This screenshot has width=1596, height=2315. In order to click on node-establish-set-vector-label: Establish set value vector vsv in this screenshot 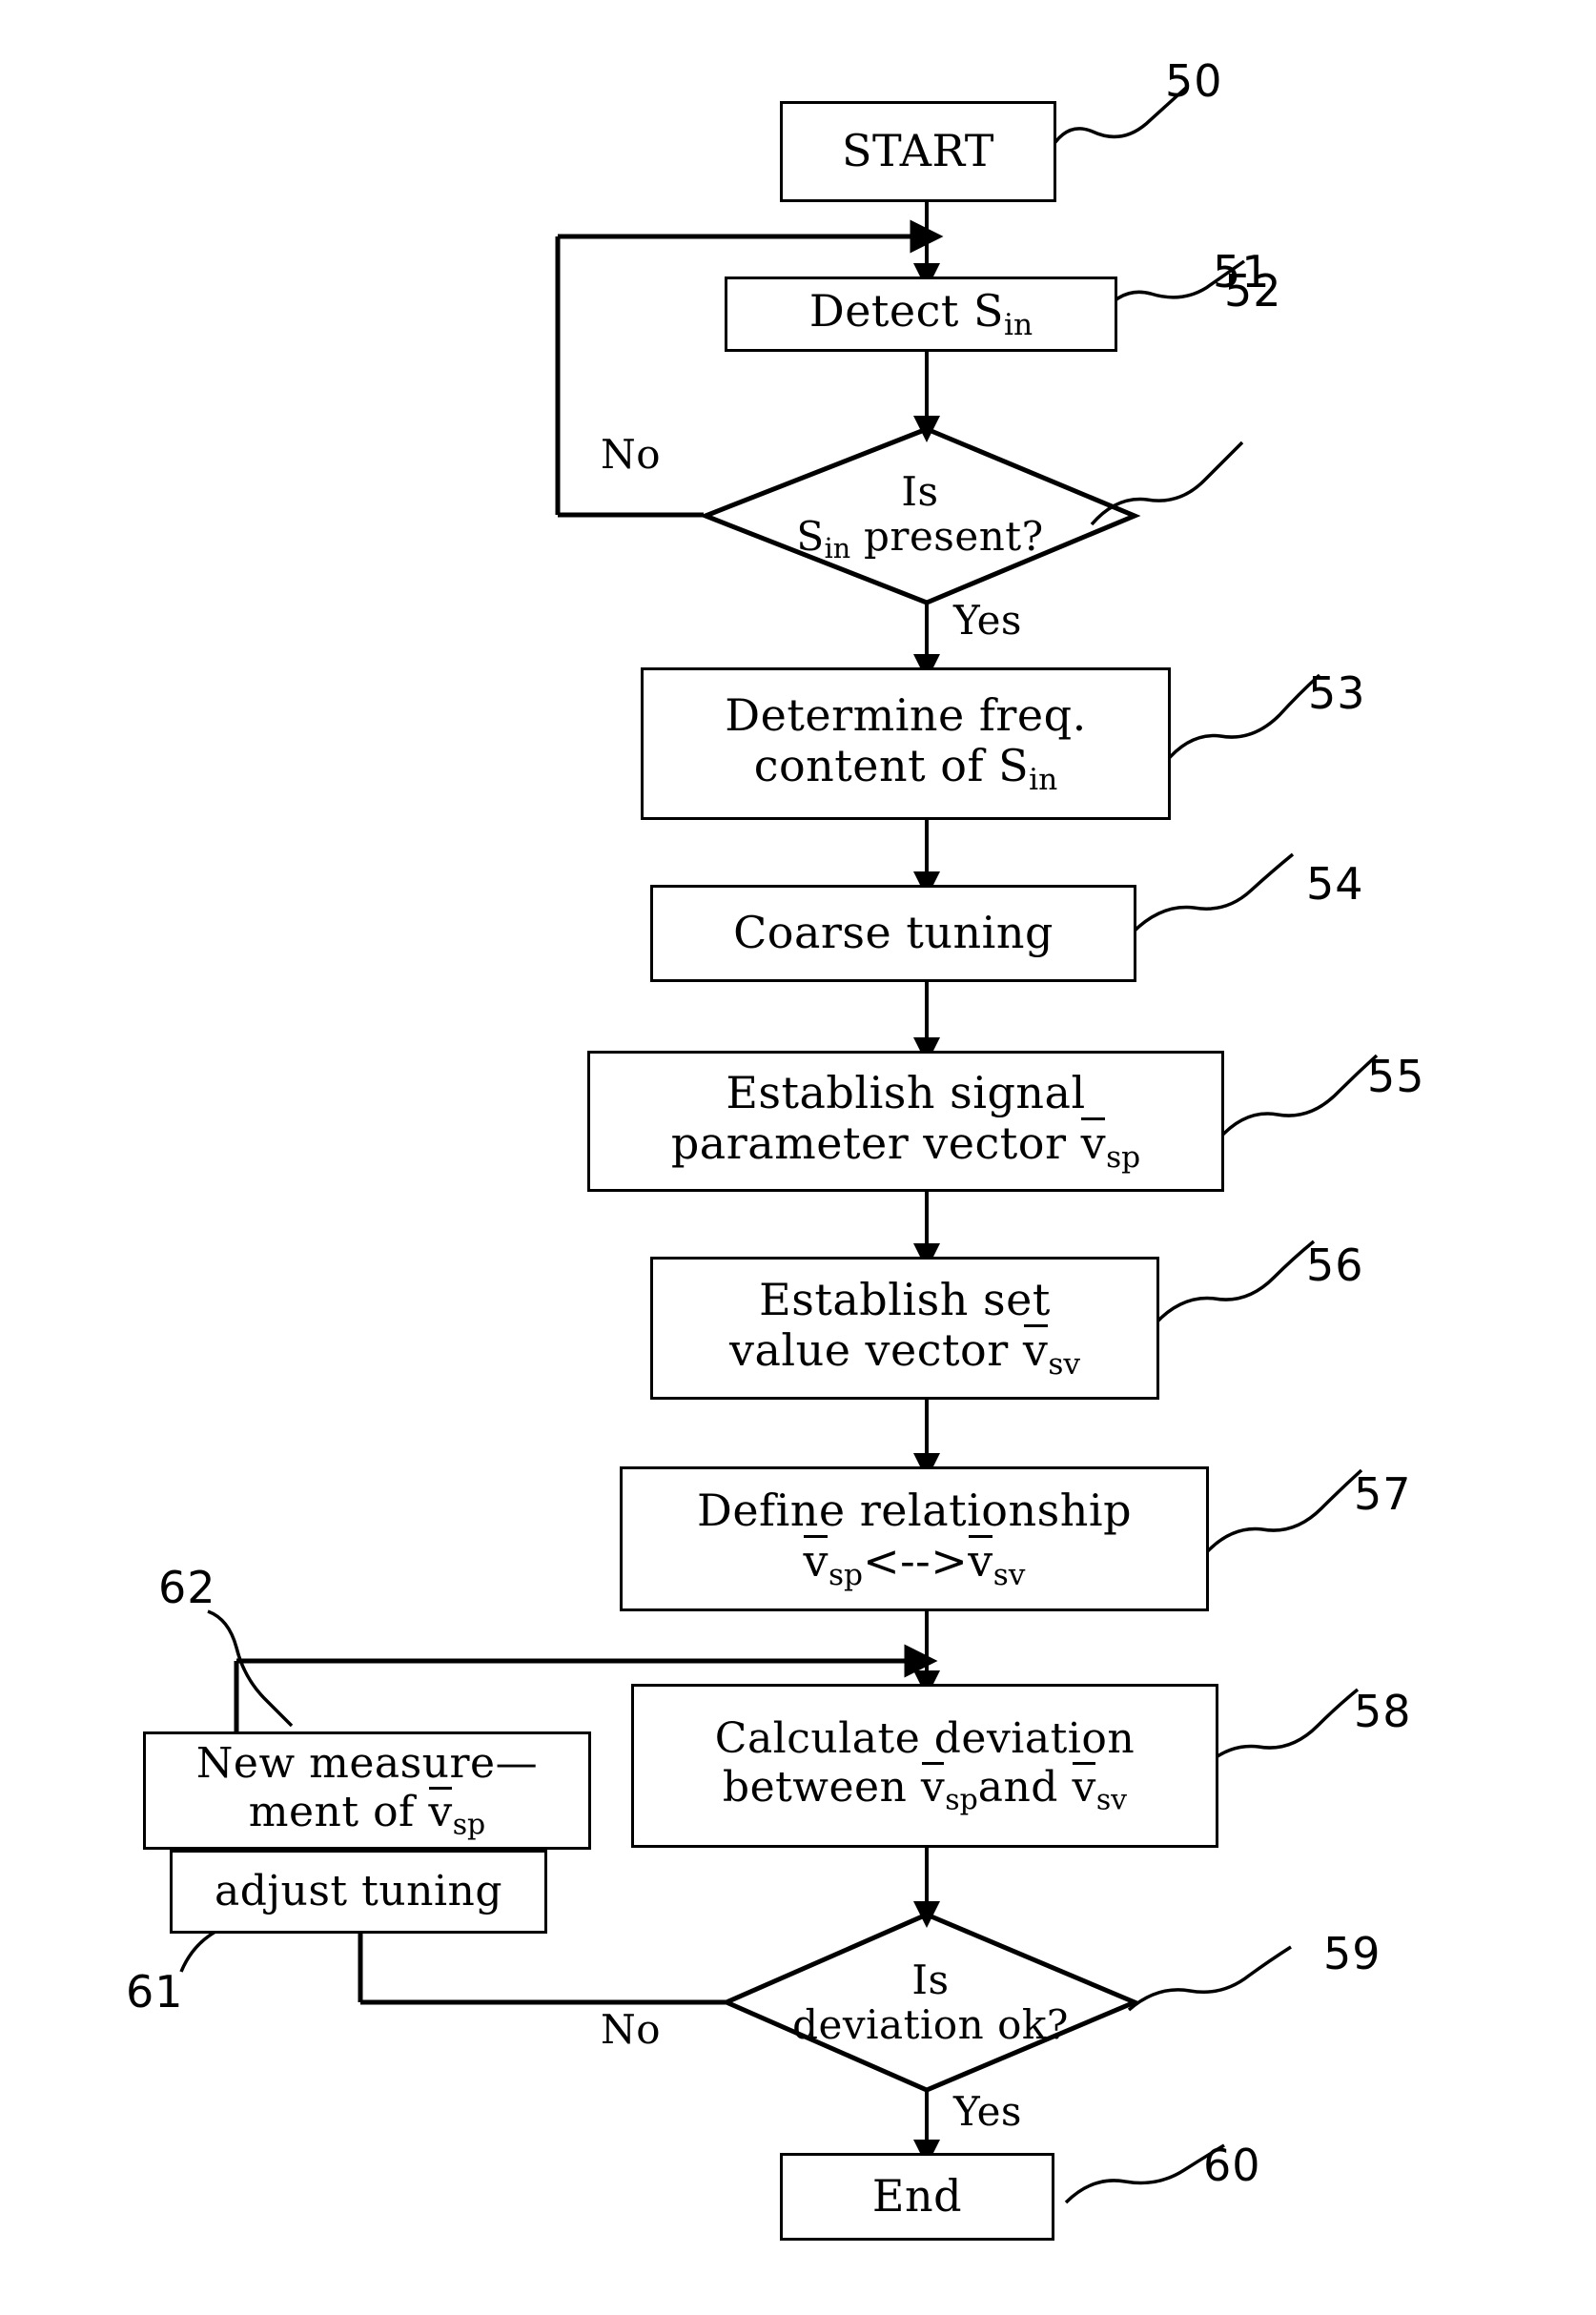, I will do `click(904, 1327)`.